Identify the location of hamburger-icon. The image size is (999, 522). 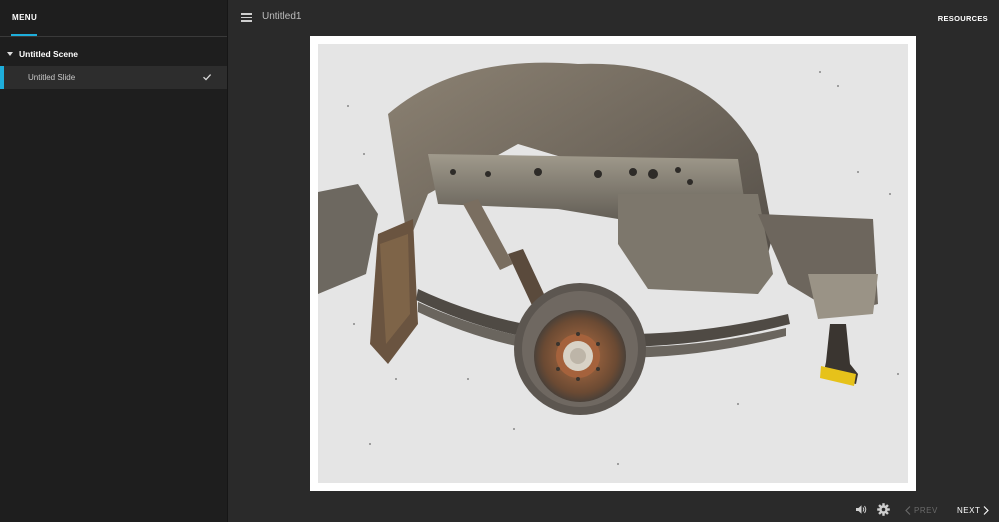
(246, 17).